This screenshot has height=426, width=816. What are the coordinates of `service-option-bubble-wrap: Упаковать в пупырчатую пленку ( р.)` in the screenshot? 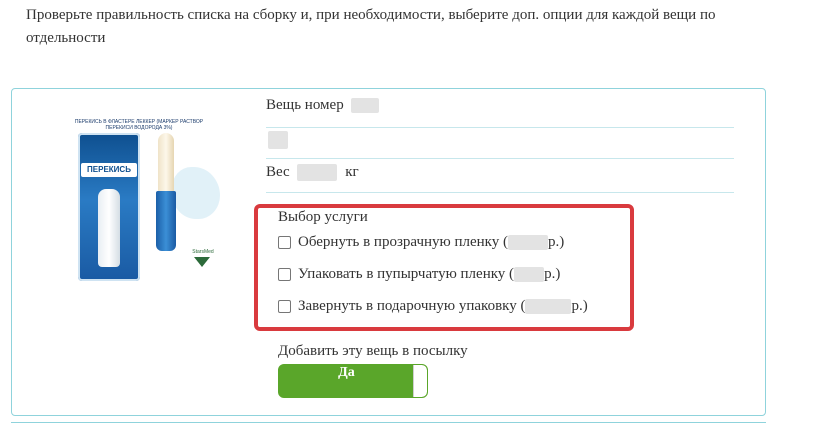 It's located at (419, 274).